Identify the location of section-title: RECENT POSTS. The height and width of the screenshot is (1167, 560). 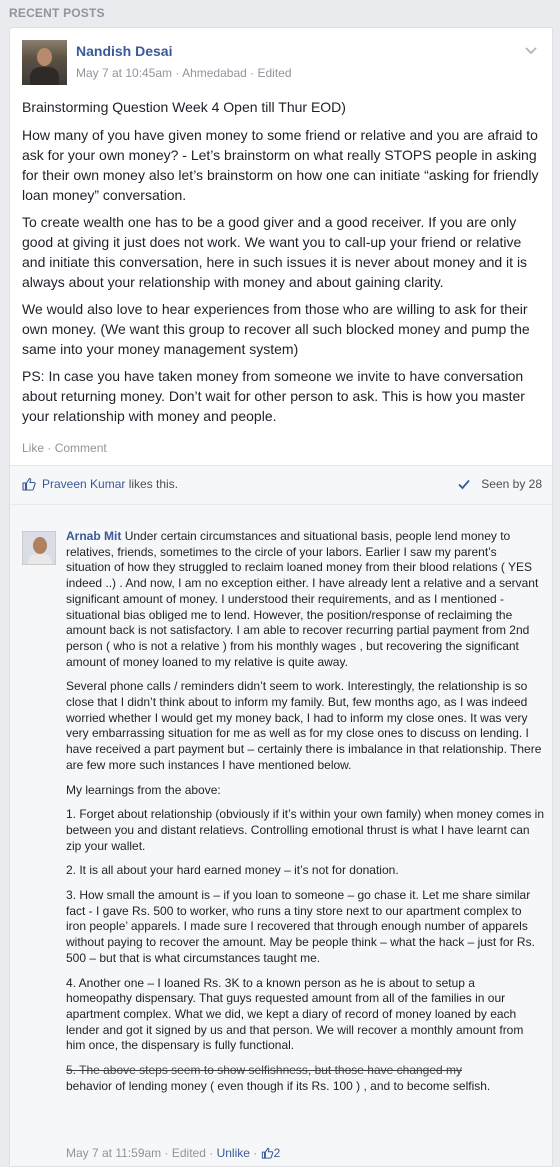
(57, 13).